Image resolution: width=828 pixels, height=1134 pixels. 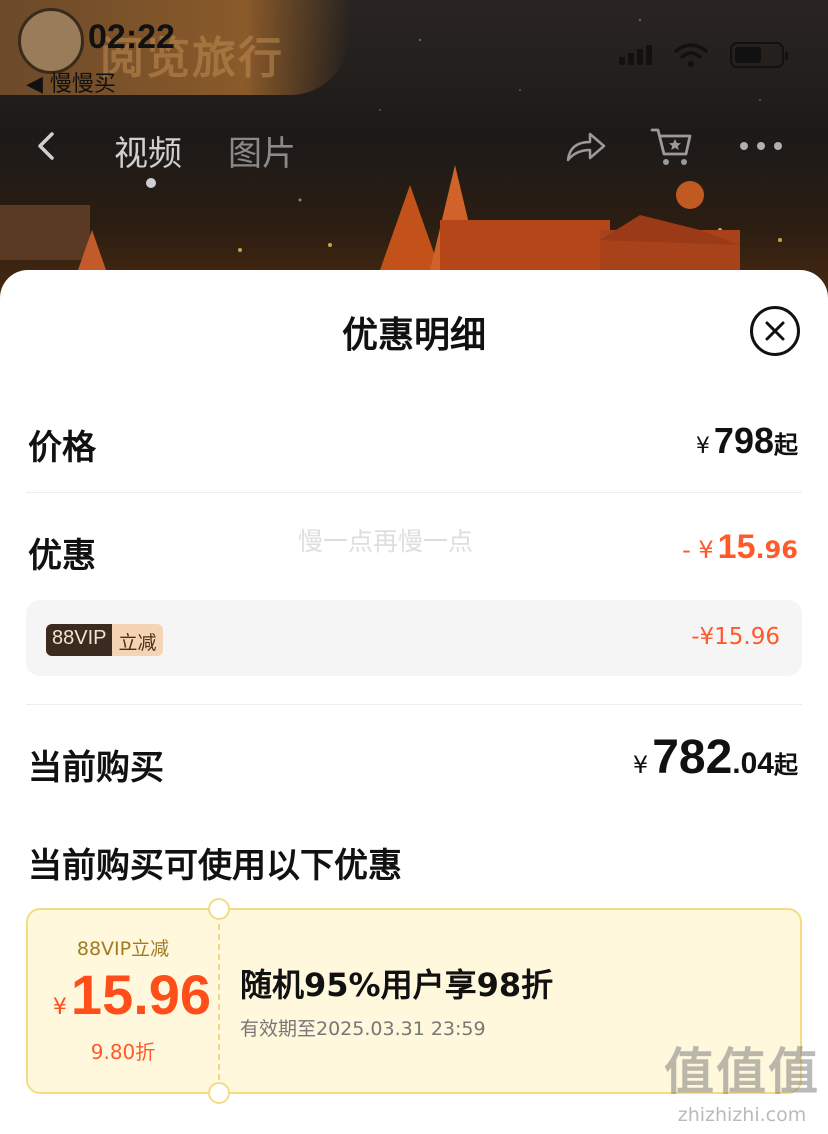 What do you see at coordinates (786, 765) in the screenshot?
I see `current-suffix: 起` at bounding box center [786, 765].